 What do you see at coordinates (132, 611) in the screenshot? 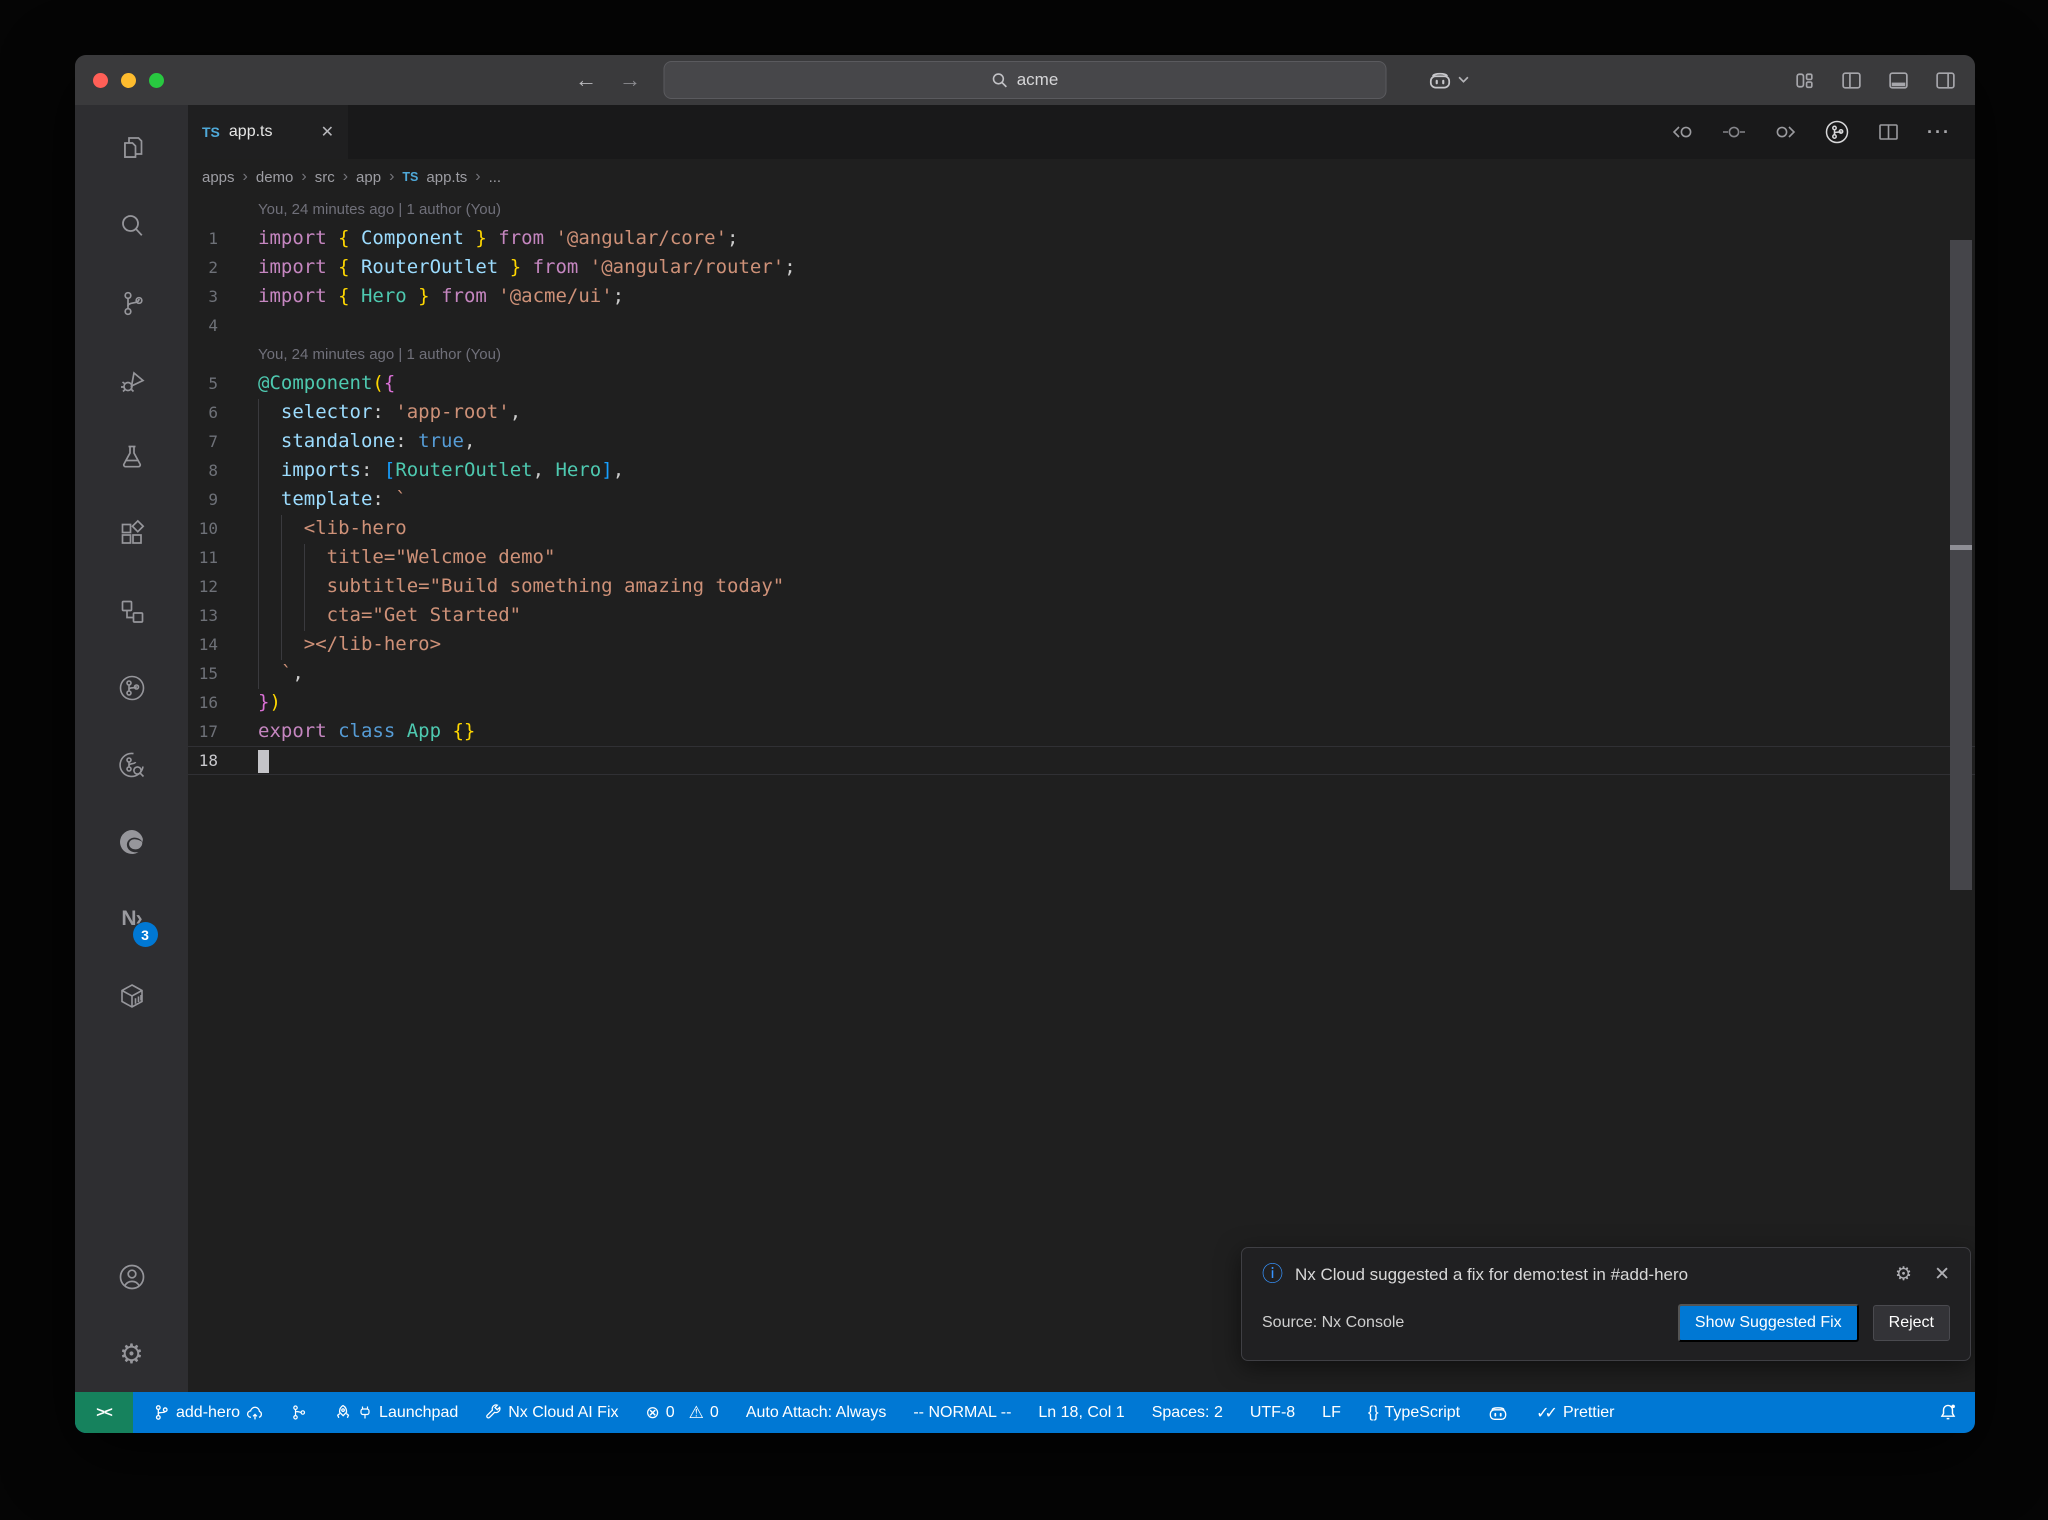
I see `project-view-icon` at bounding box center [132, 611].